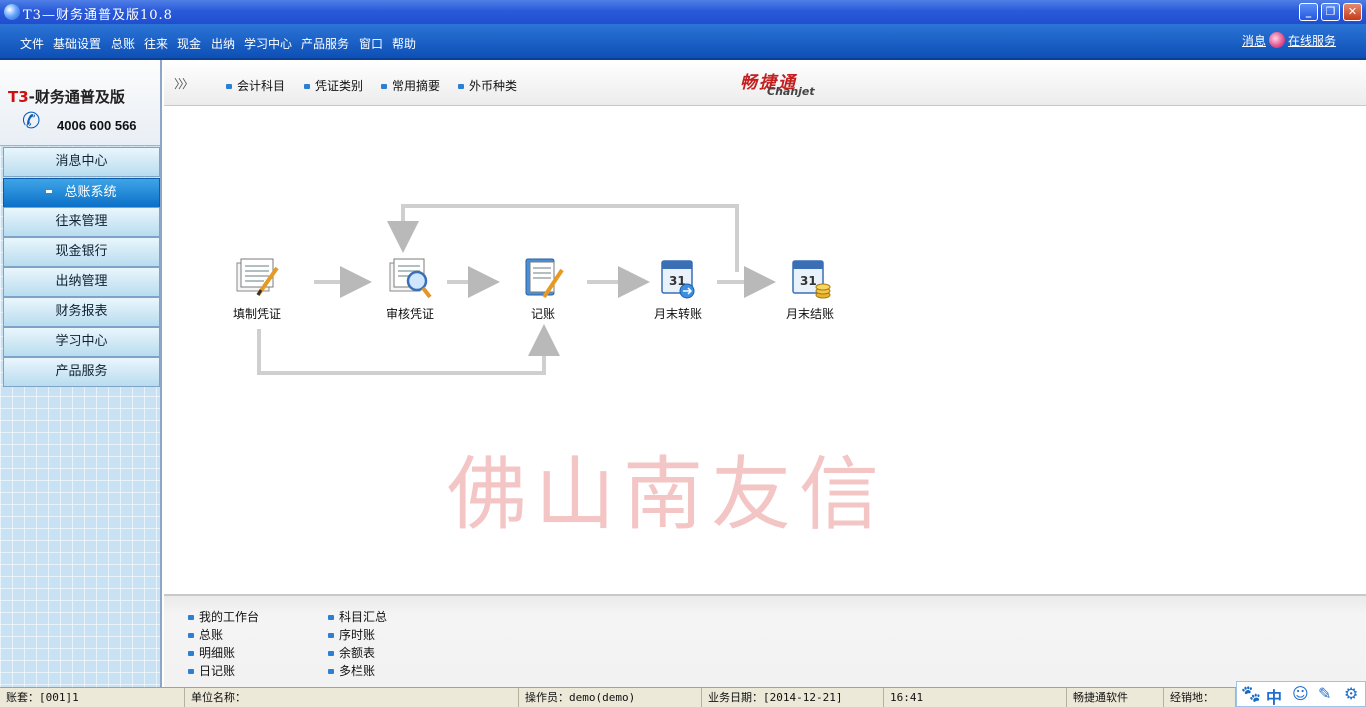 This screenshot has height=707, width=1366. What do you see at coordinates (678, 278) in the screenshot?
I see `month-end-transfer-icon: 31` at bounding box center [678, 278].